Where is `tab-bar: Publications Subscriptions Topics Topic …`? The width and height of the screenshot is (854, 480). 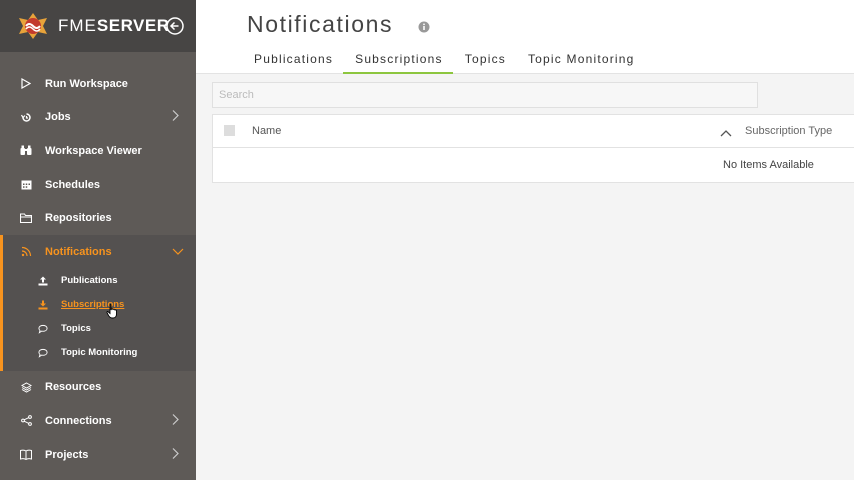 tab-bar: Publications Subscriptions Topics Topic … is located at coordinates (443, 62).